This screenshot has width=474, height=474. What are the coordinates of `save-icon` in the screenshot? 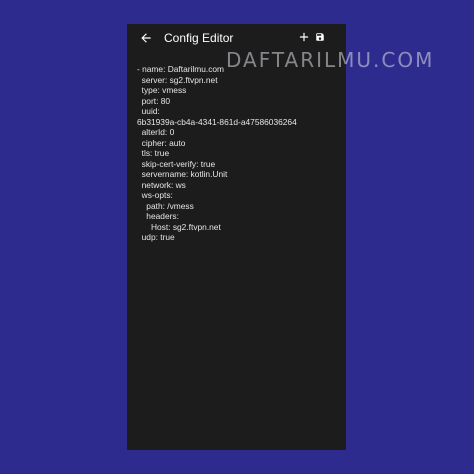 It's located at (320, 37).